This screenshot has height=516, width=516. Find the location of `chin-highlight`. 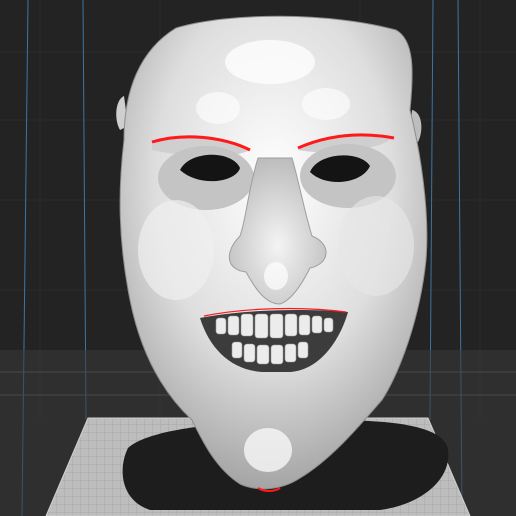

chin-highlight is located at coordinates (268, 450).